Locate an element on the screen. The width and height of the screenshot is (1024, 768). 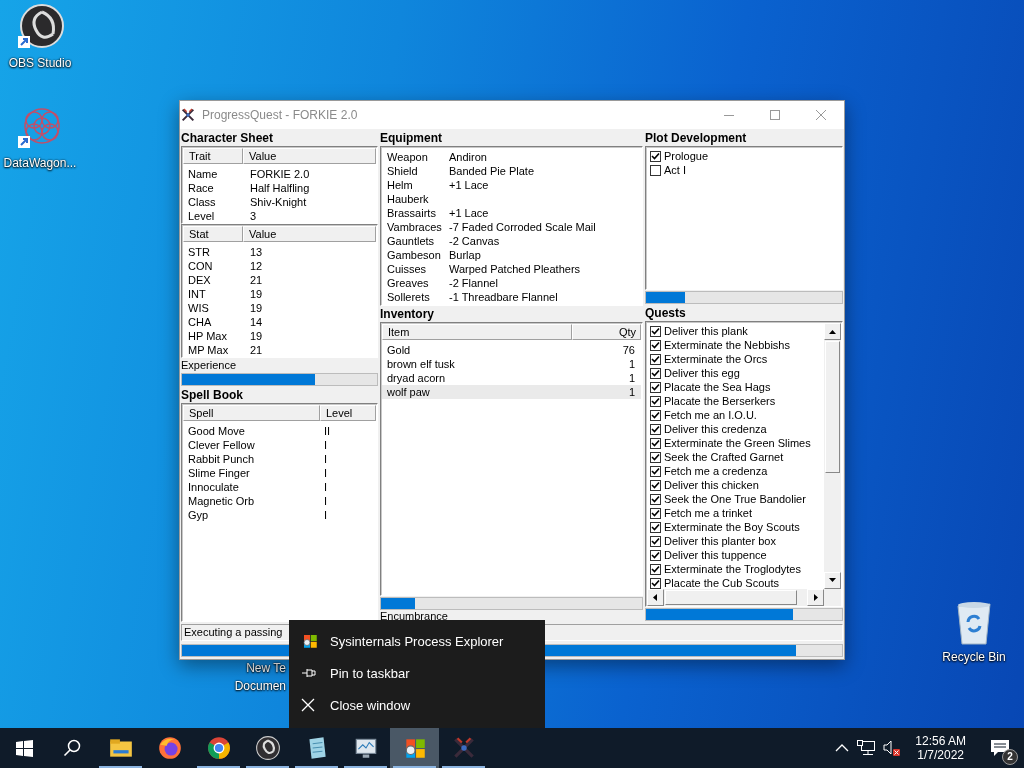
checkbox-label: Seek the Crafted Garnet is located at coordinates (724, 457).